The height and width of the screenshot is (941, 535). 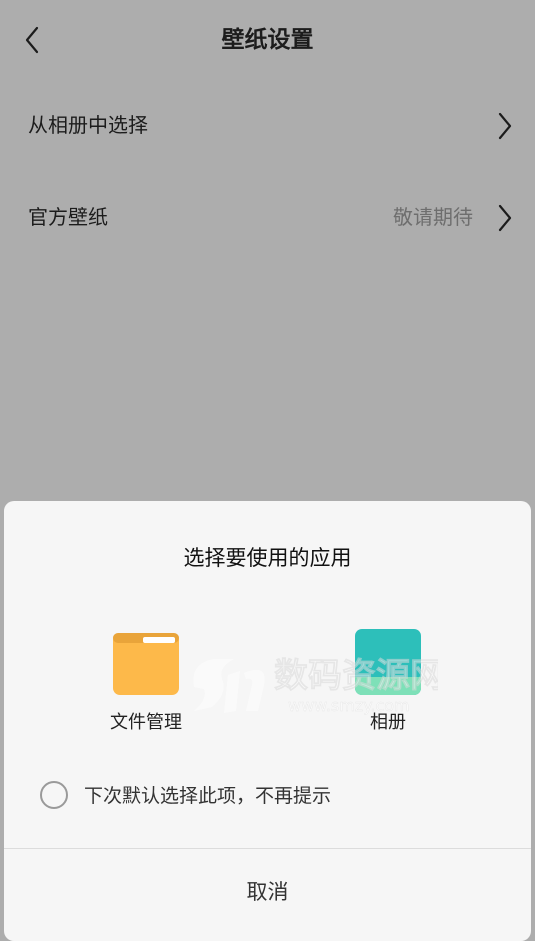 I want to click on cancel-button: 取消, so click(x=267, y=891).